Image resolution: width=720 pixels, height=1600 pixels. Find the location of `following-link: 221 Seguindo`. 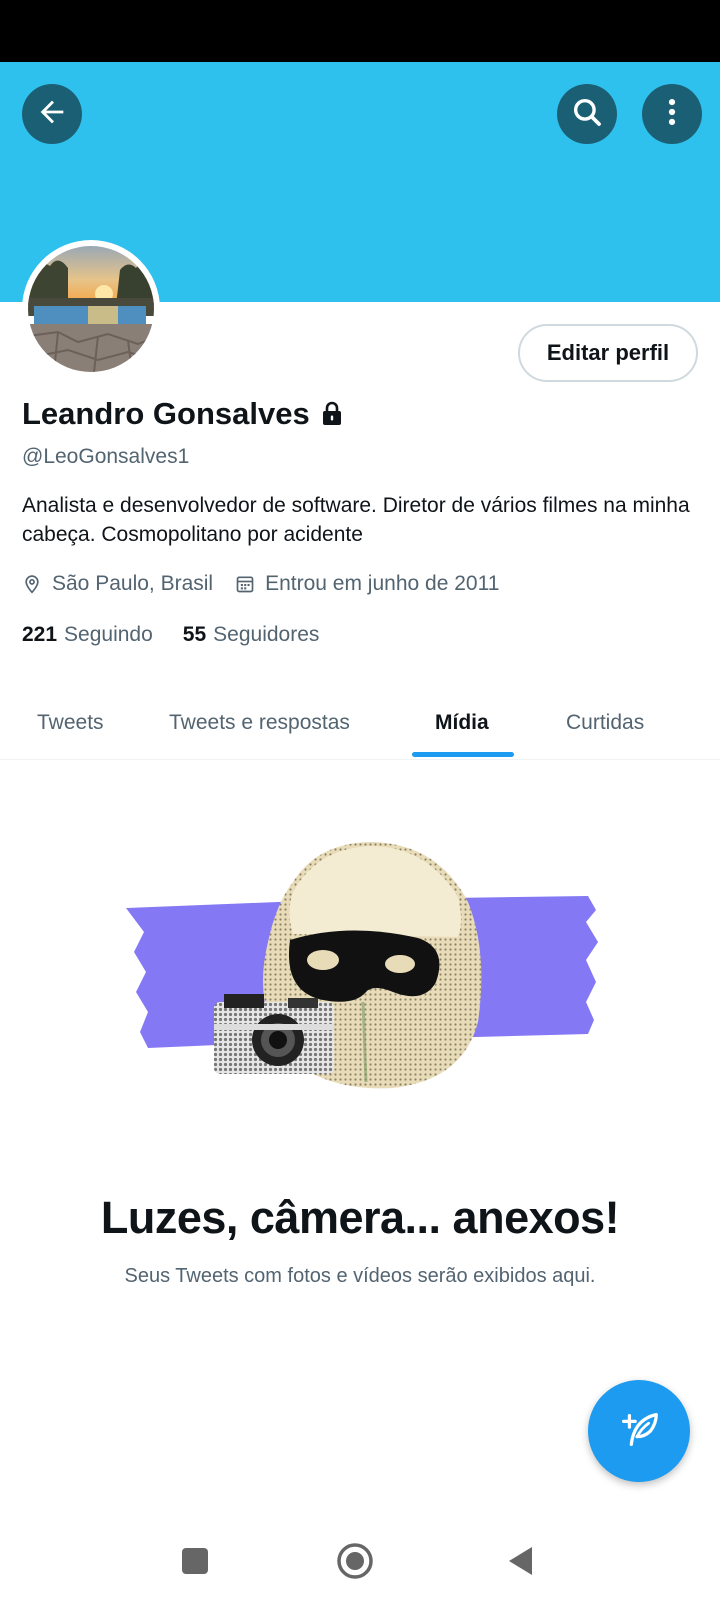

following-link: 221 Seguindo is located at coordinates (87, 635).